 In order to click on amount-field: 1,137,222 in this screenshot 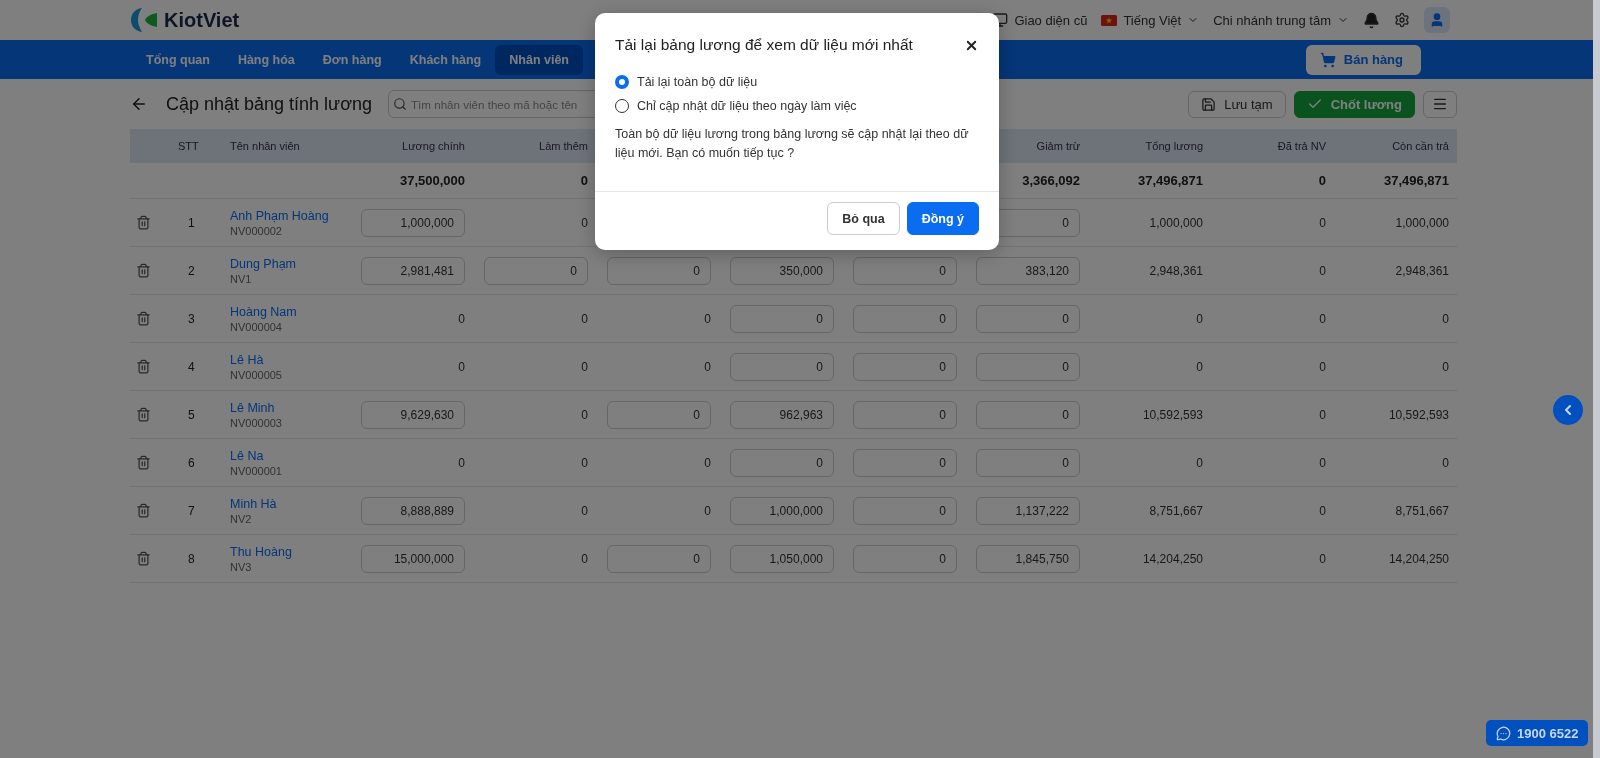, I will do `click(1028, 510)`.